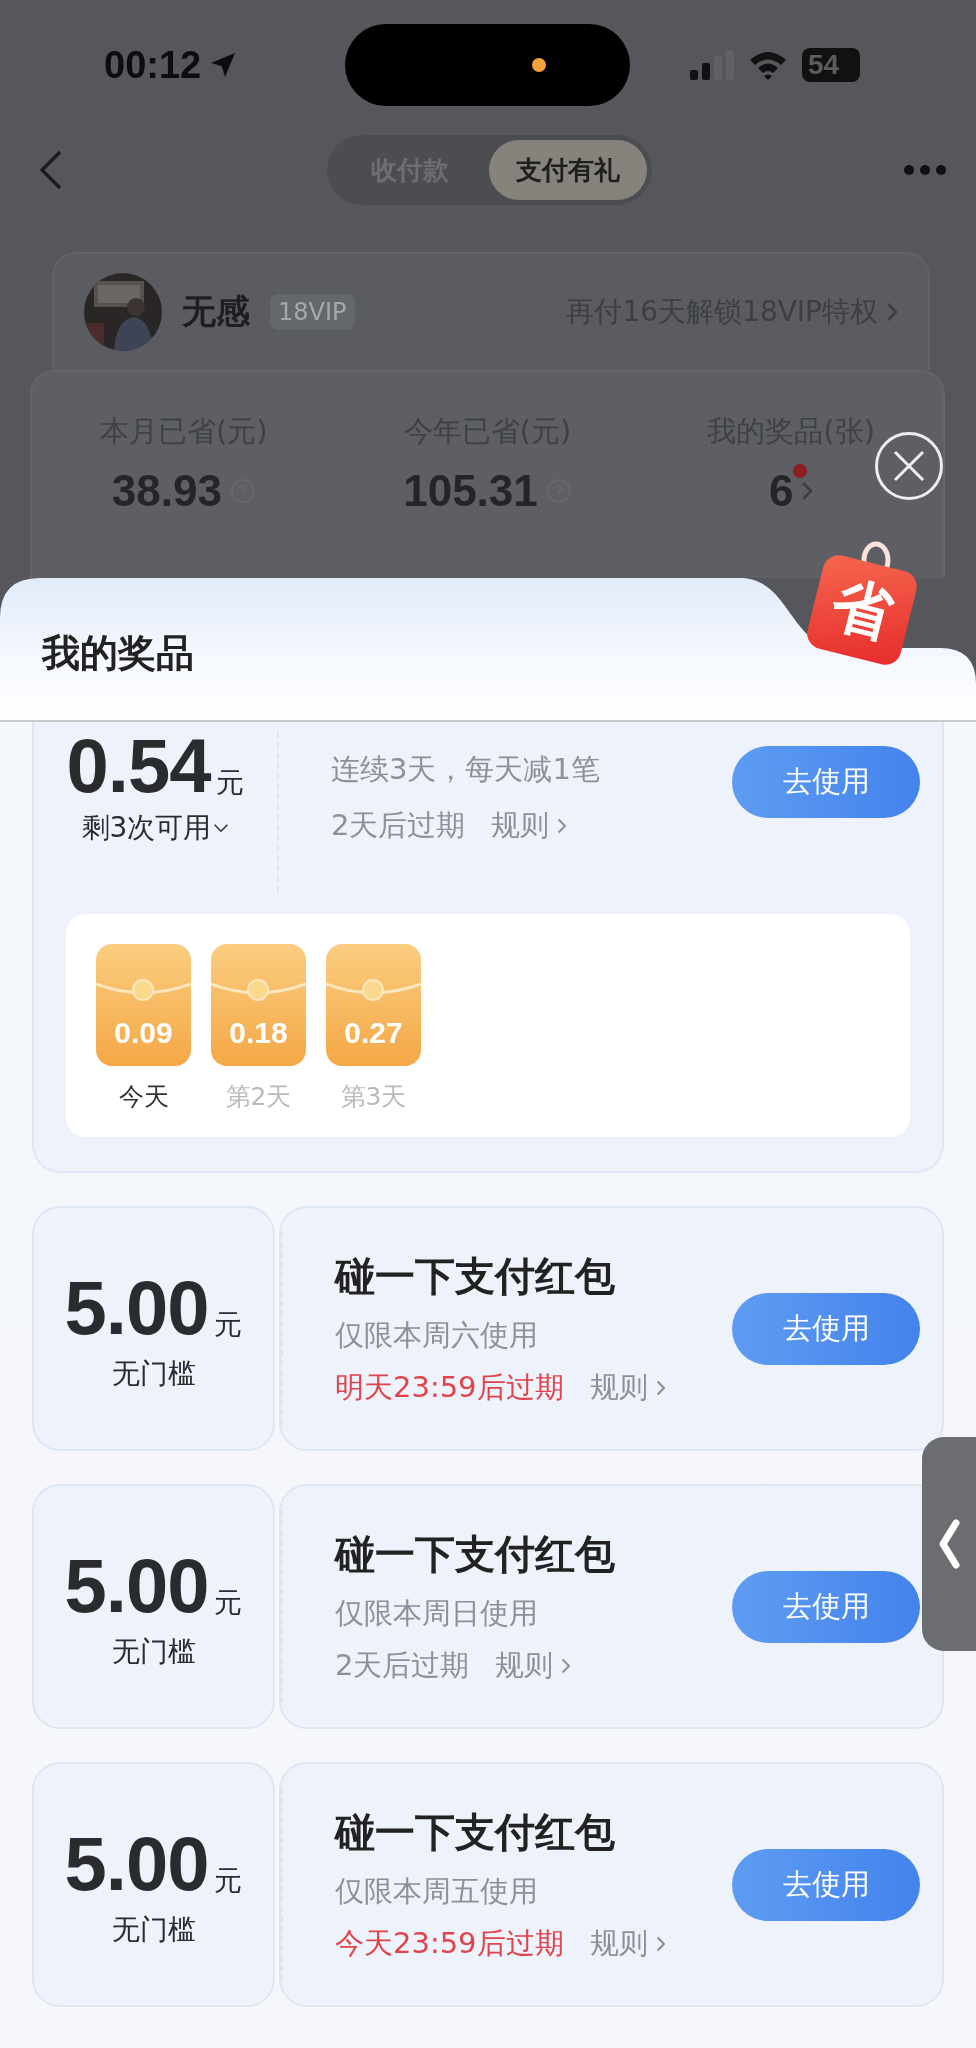  Describe the element at coordinates (470, 491) in the screenshot. I see `stat-value: 105.31` at that location.